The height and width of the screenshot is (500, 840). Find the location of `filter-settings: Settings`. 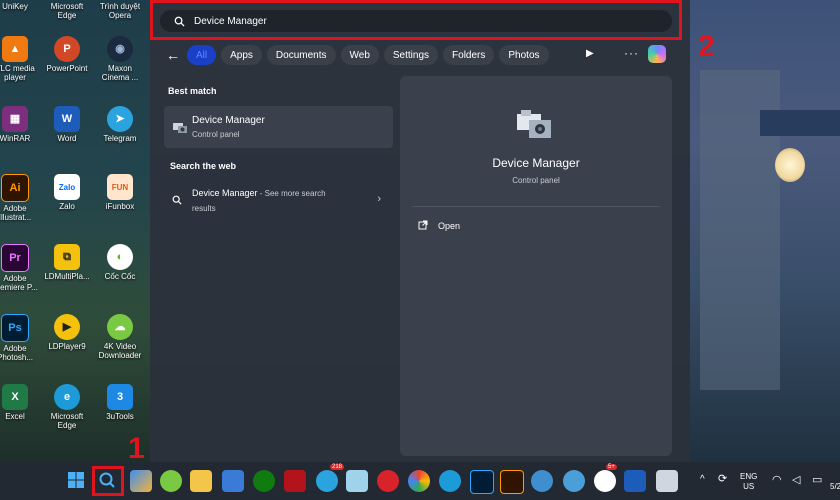

filter-settings: Settings is located at coordinates (411, 55).